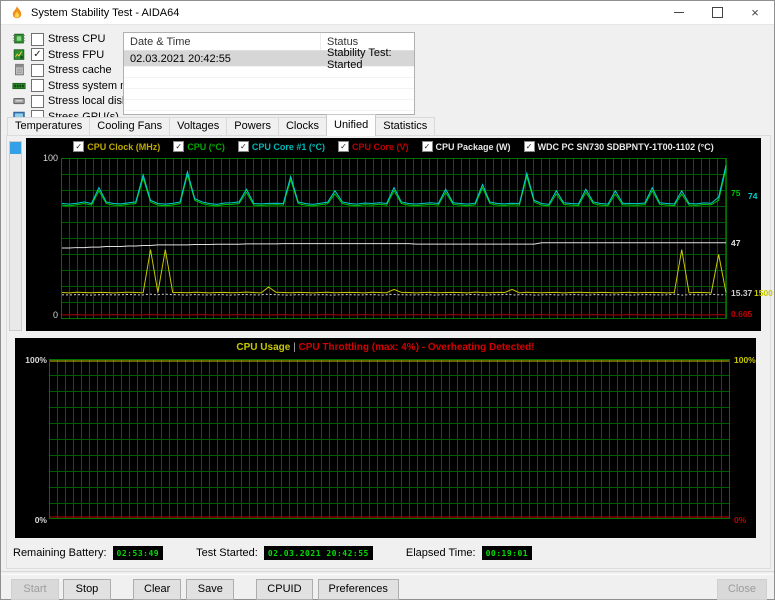 This screenshot has width=775, height=600. I want to click on fpu-icon, so click(19, 55).